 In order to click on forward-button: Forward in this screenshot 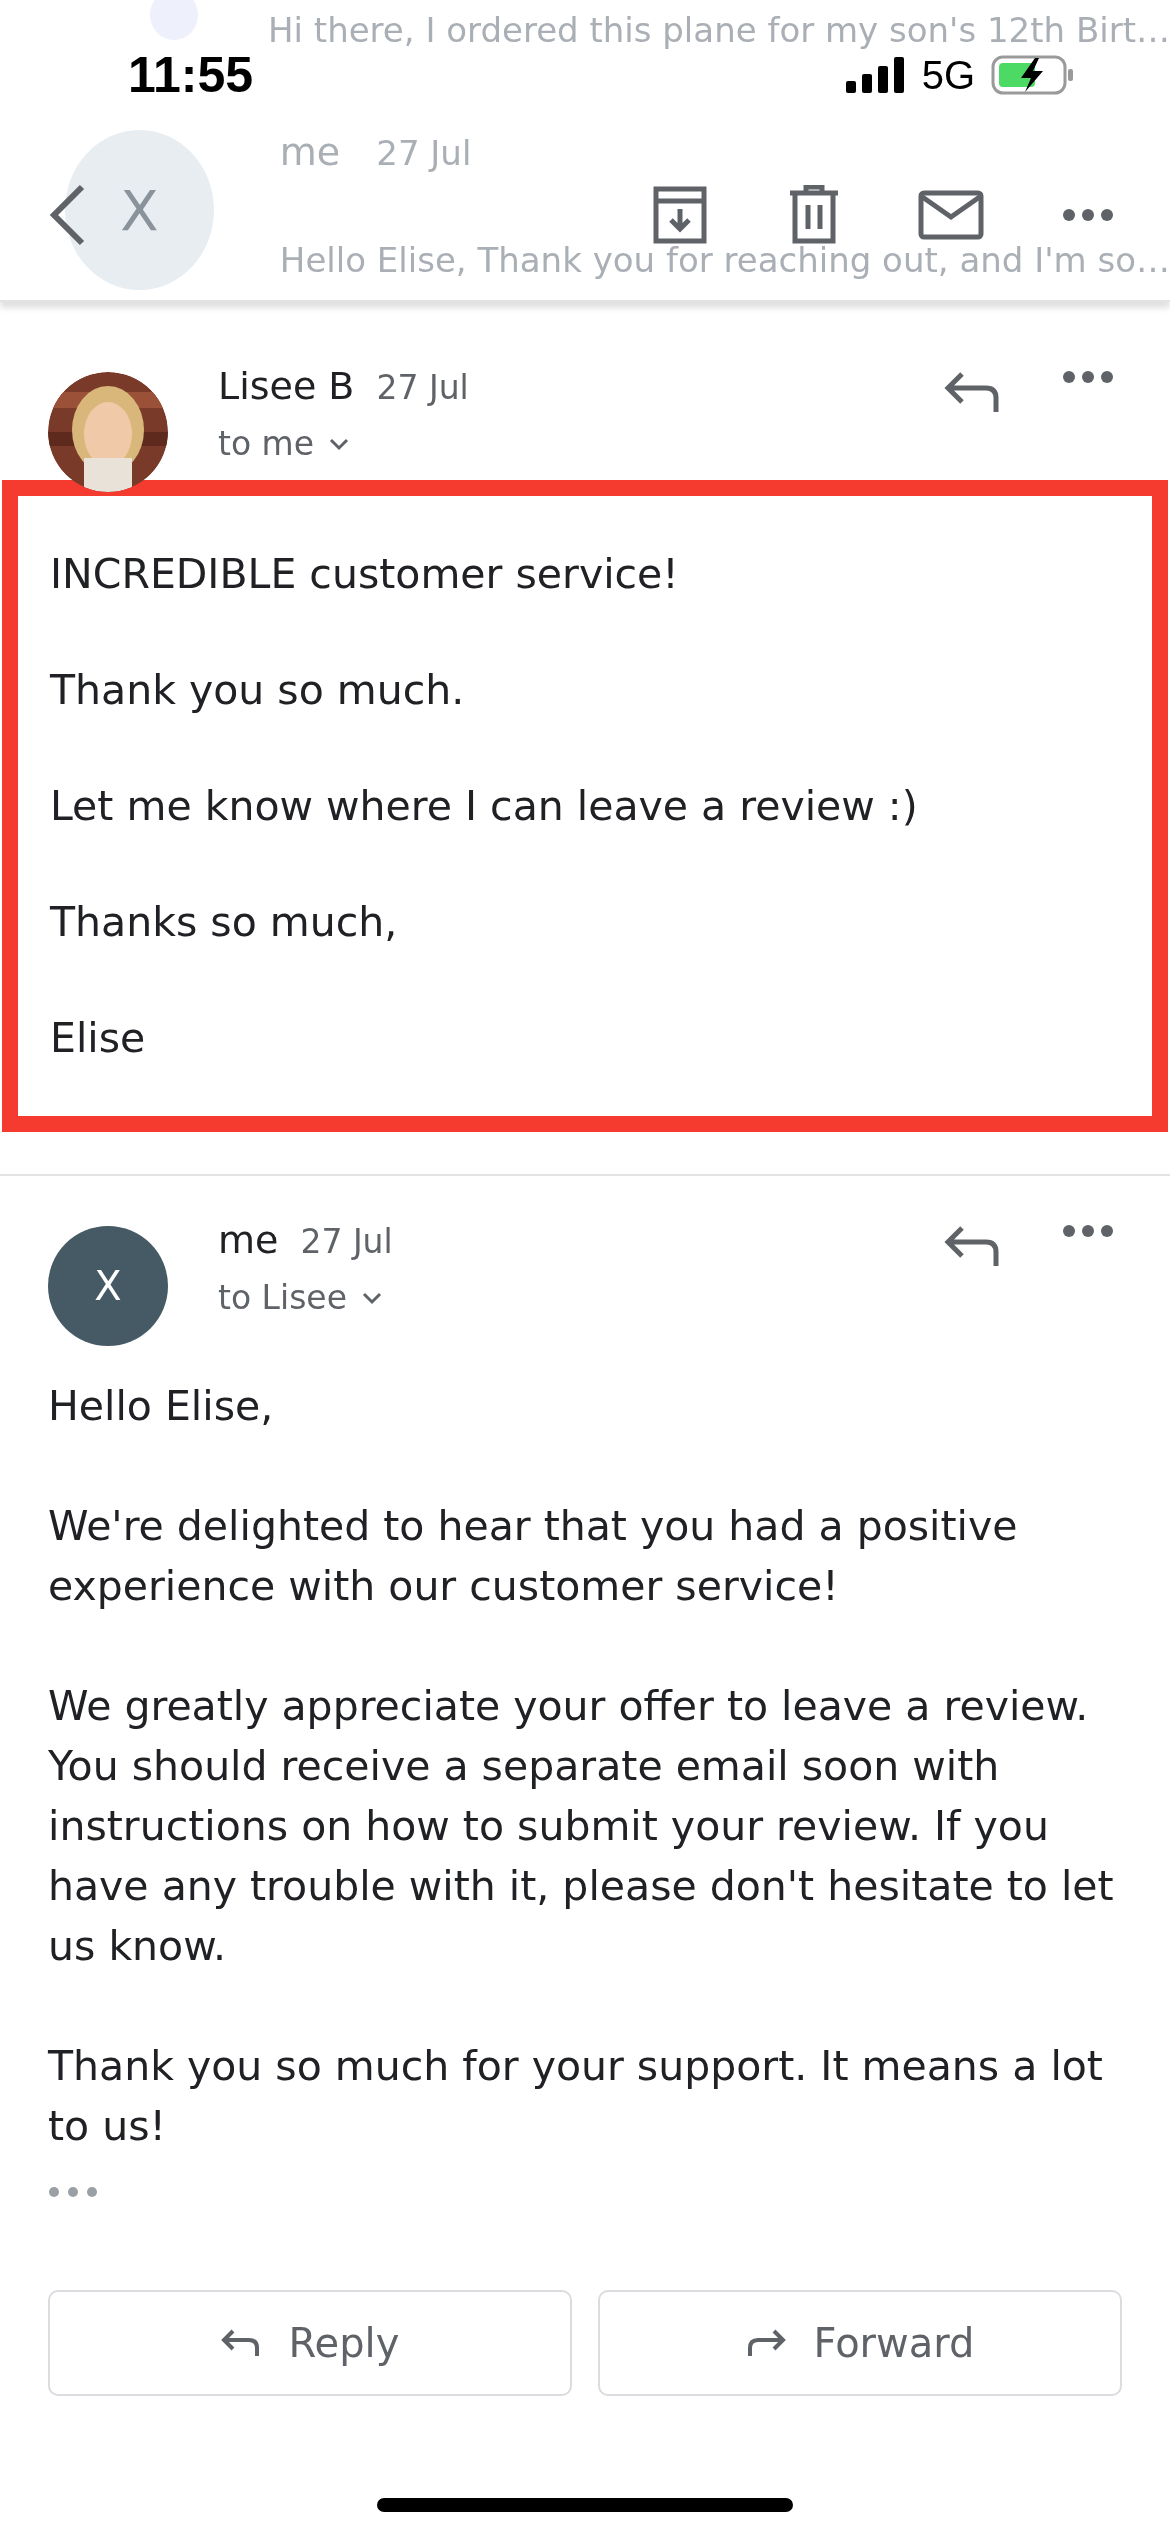, I will do `click(860, 2343)`.